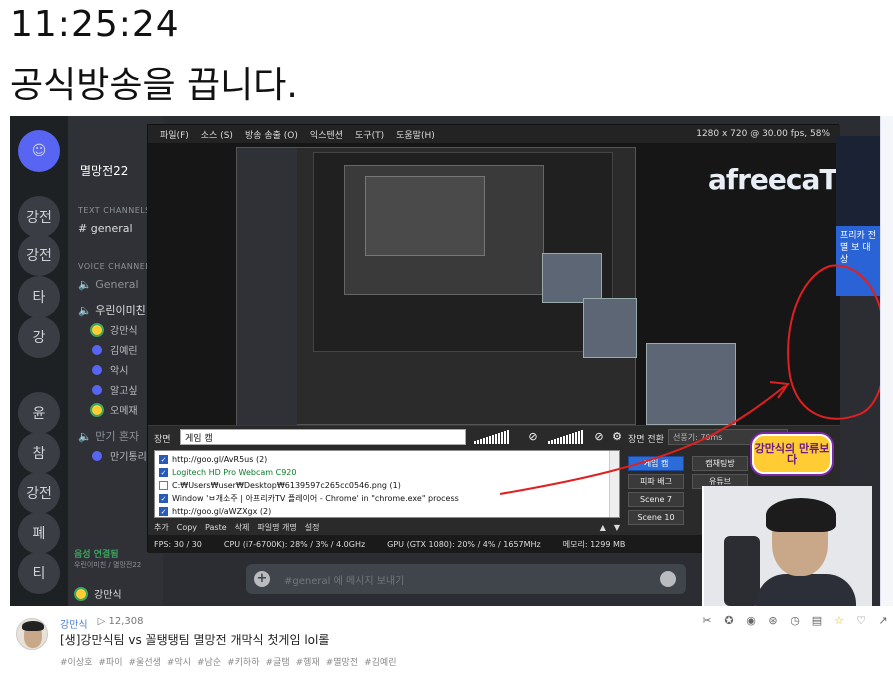  I want to click on hashtag: #악시, so click(179, 661).